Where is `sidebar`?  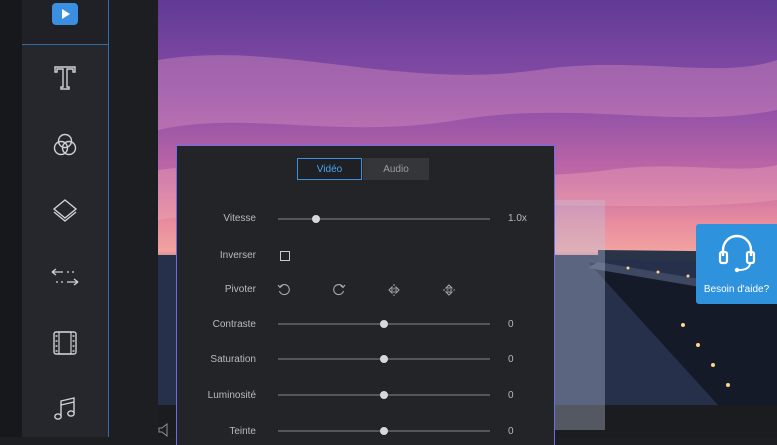
sidebar is located at coordinates (65, 218).